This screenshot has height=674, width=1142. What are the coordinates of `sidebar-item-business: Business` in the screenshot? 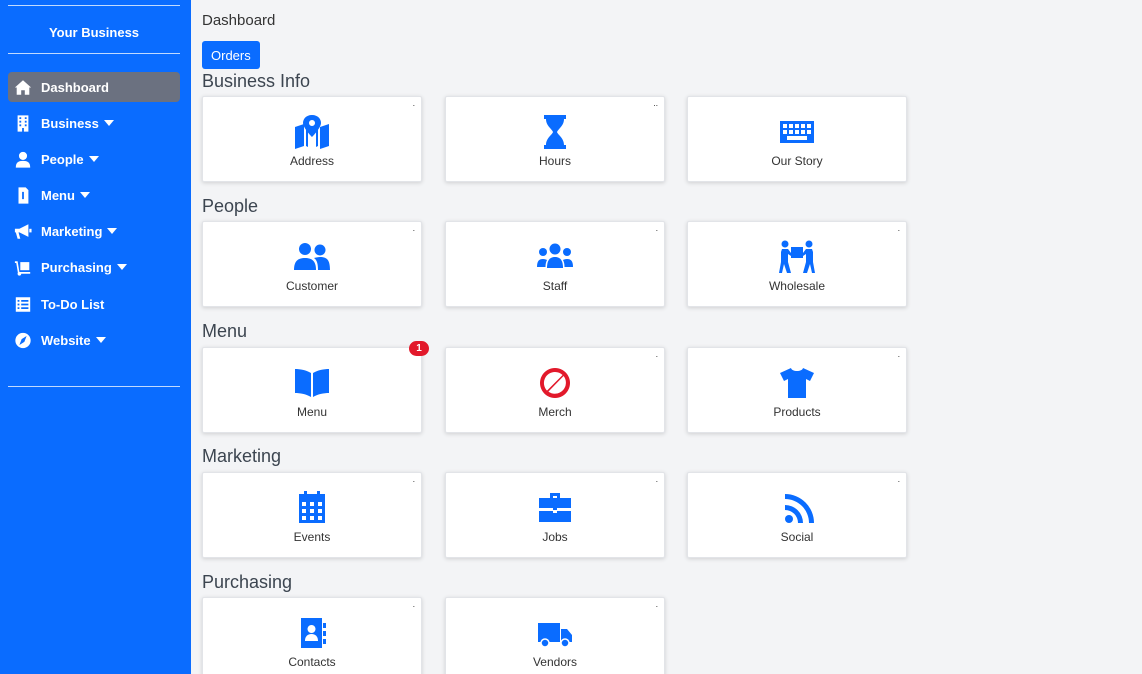 It's located at (94, 123).